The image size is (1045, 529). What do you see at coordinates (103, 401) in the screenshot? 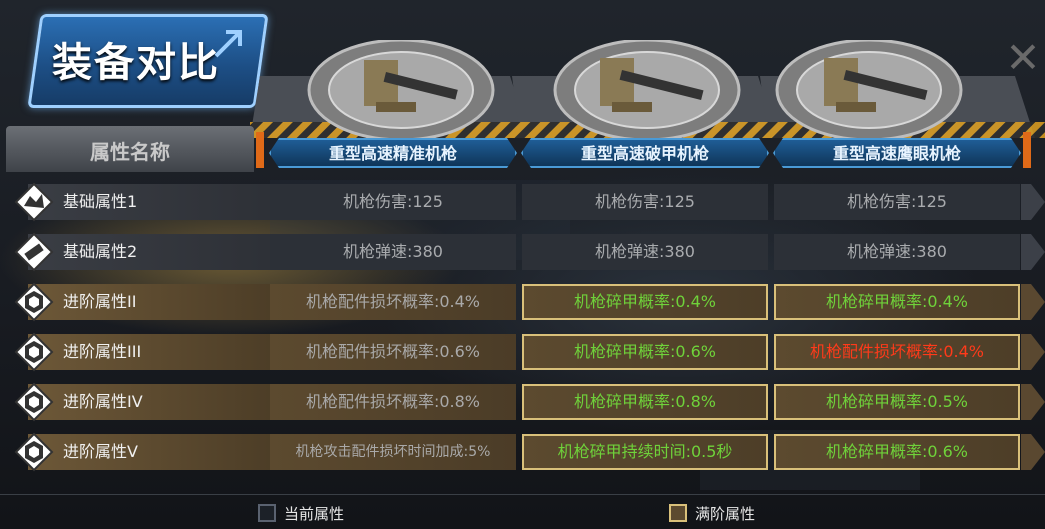
I see `row-label: 进阶属性IV` at bounding box center [103, 401].